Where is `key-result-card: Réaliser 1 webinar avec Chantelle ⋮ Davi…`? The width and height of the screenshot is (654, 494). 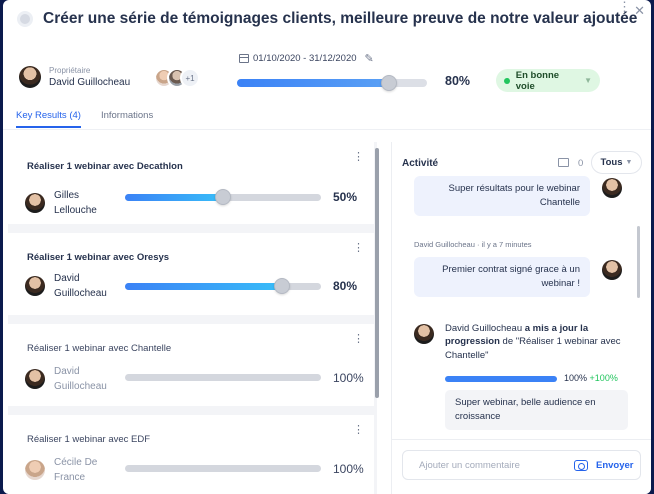 key-result-card: Réaliser 1 webinar avec Chantelle ⋮ Davi… is located at coordinates (191, 365).